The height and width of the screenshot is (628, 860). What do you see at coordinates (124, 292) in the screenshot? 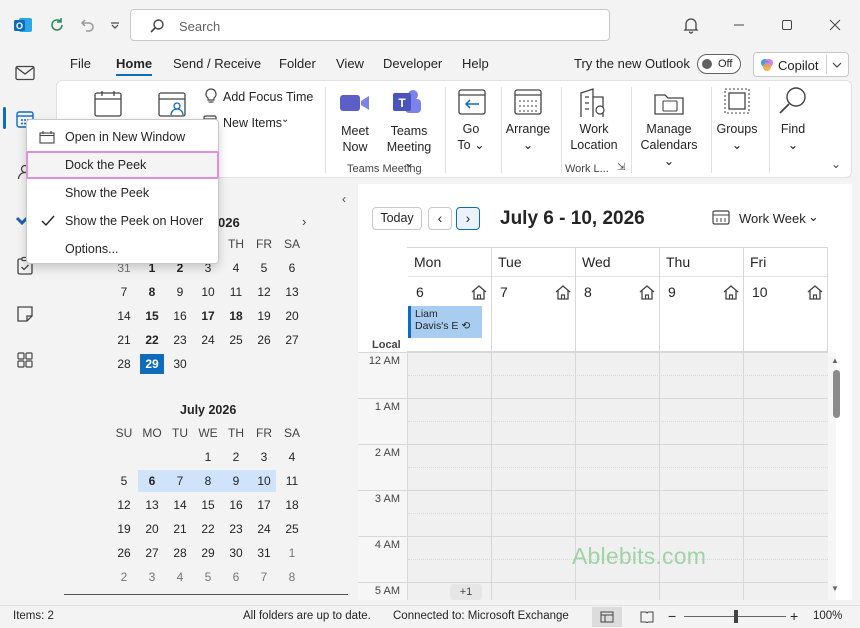
I see `calendar-day: 7` at bounding box center [124, 292].